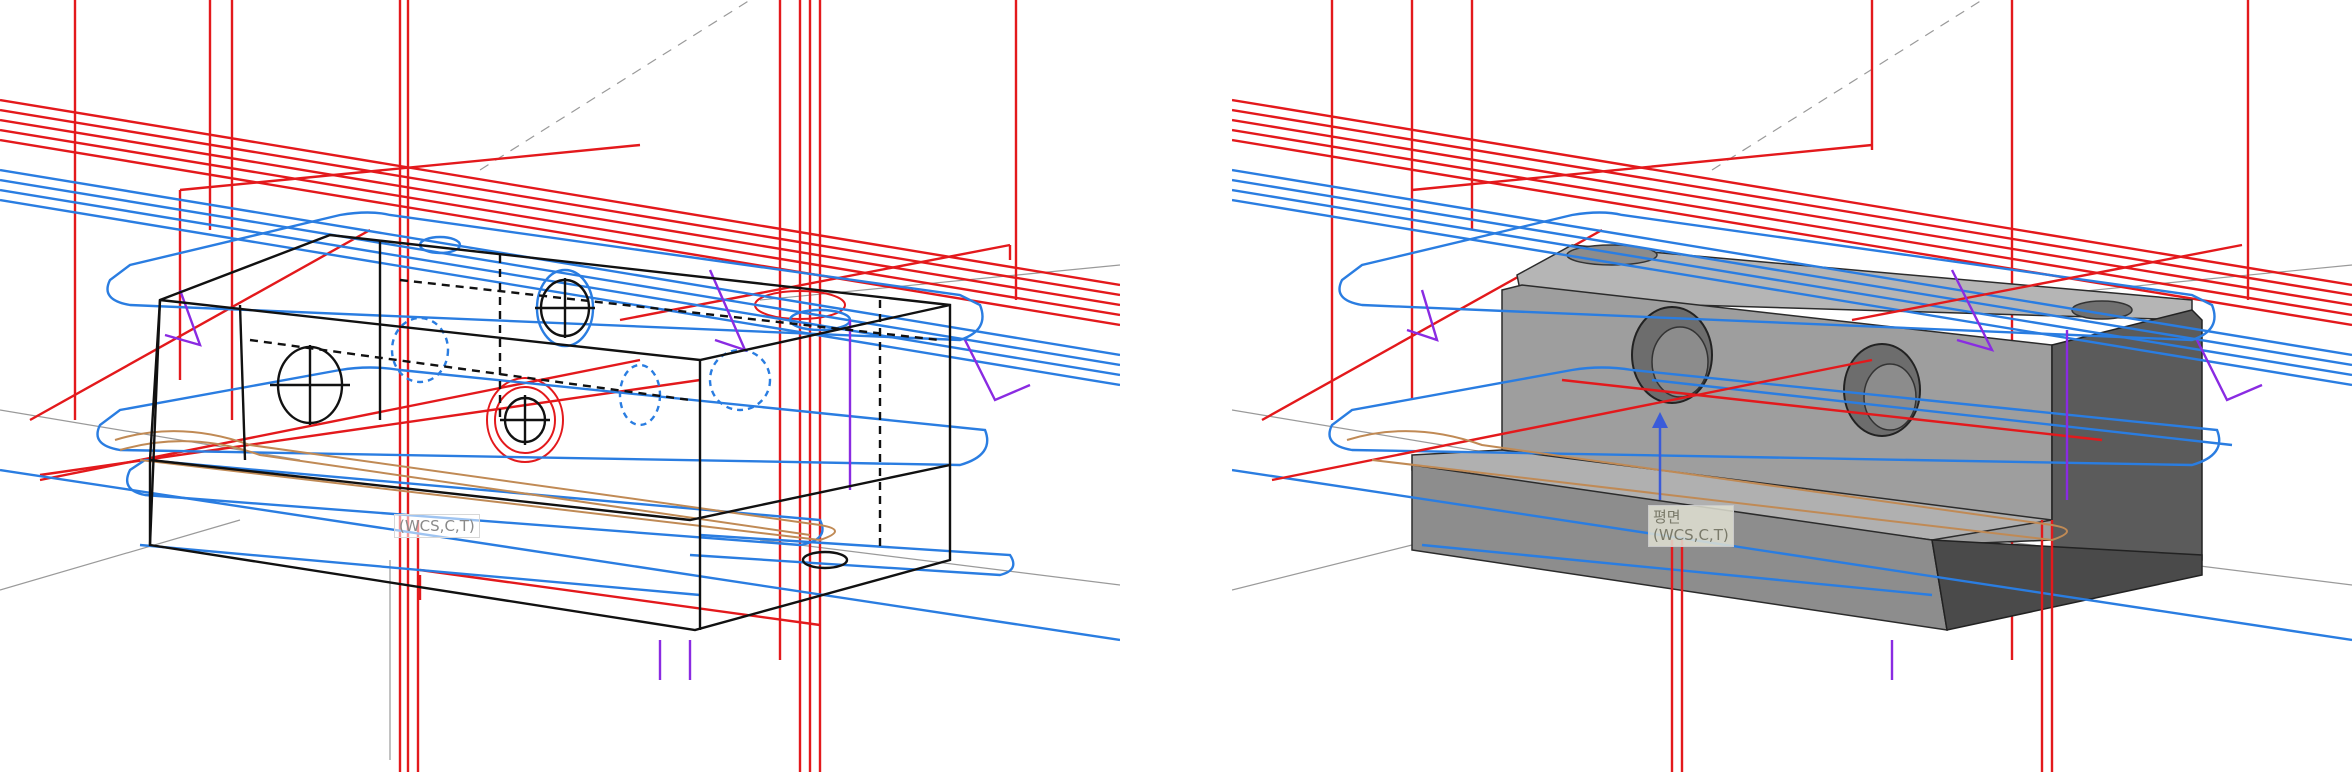 This screenshot has width=2352, height=772. Describe the element at coordinates (1667, 517) in the screenshot. I see `plane-label: 평면` at that location.